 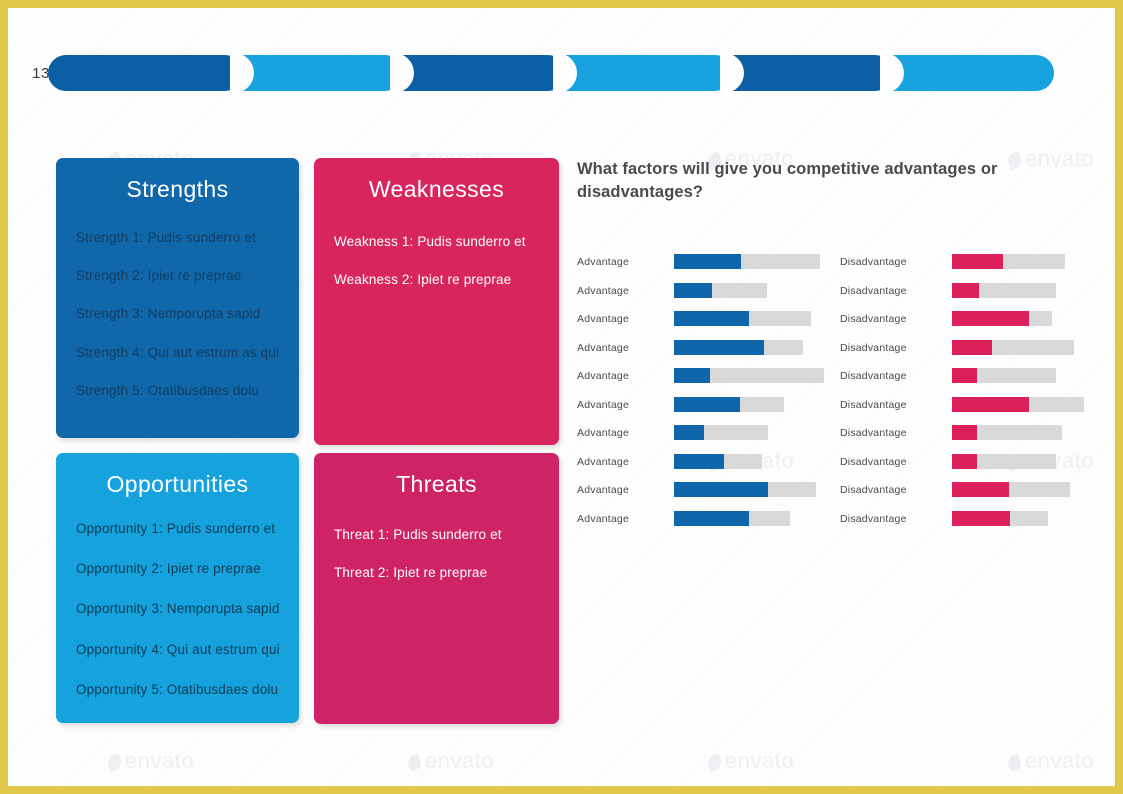 What do you see at coordinates (167, 390) in the screenshot?
I see `list-item: Strength 5: Otatibusdaes dolu` at bounding box center [167, 390].